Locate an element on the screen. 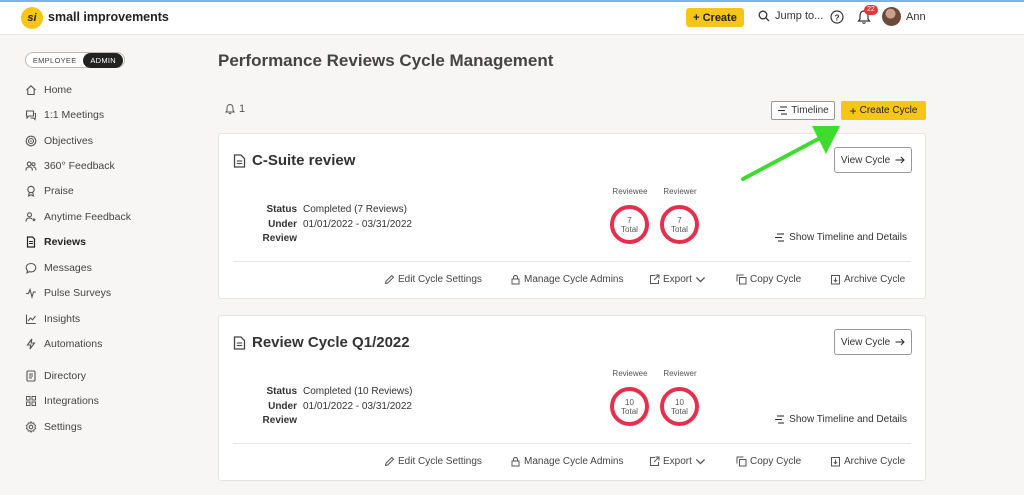 This screenshot has height=495, width=1024. cycle-title: C-Suite review is located at coordinates (294, 160).